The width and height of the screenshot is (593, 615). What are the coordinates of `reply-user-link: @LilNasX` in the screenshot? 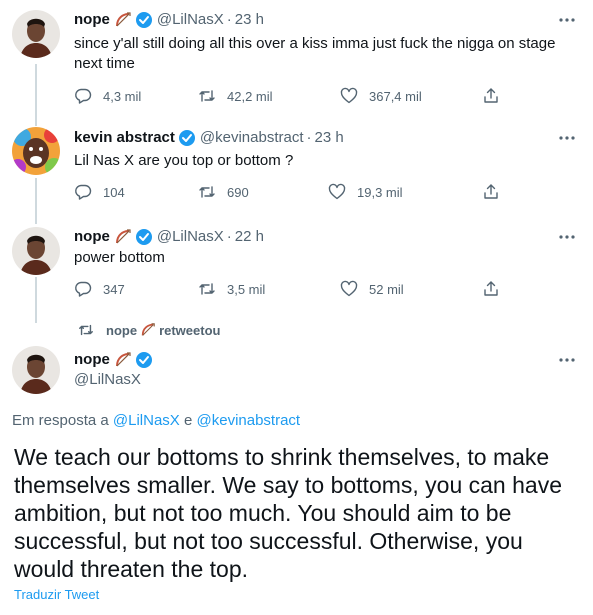 It's located at (146, 420).